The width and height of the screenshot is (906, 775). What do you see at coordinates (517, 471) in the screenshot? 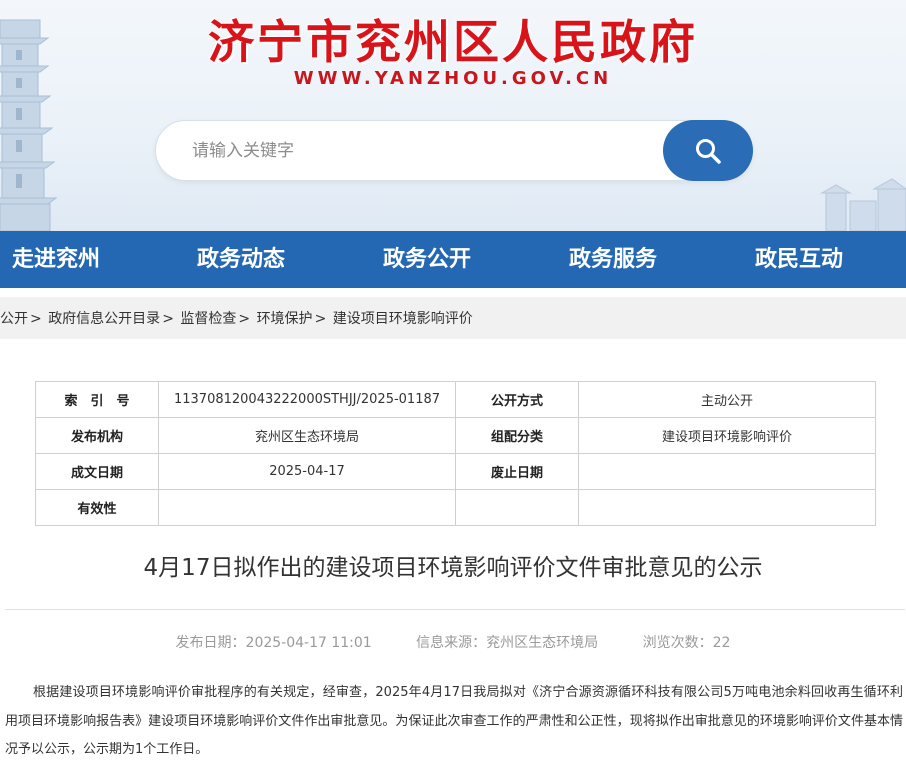
I see `abolished-date-label: 废止日期` at bounding box center [517, 471].